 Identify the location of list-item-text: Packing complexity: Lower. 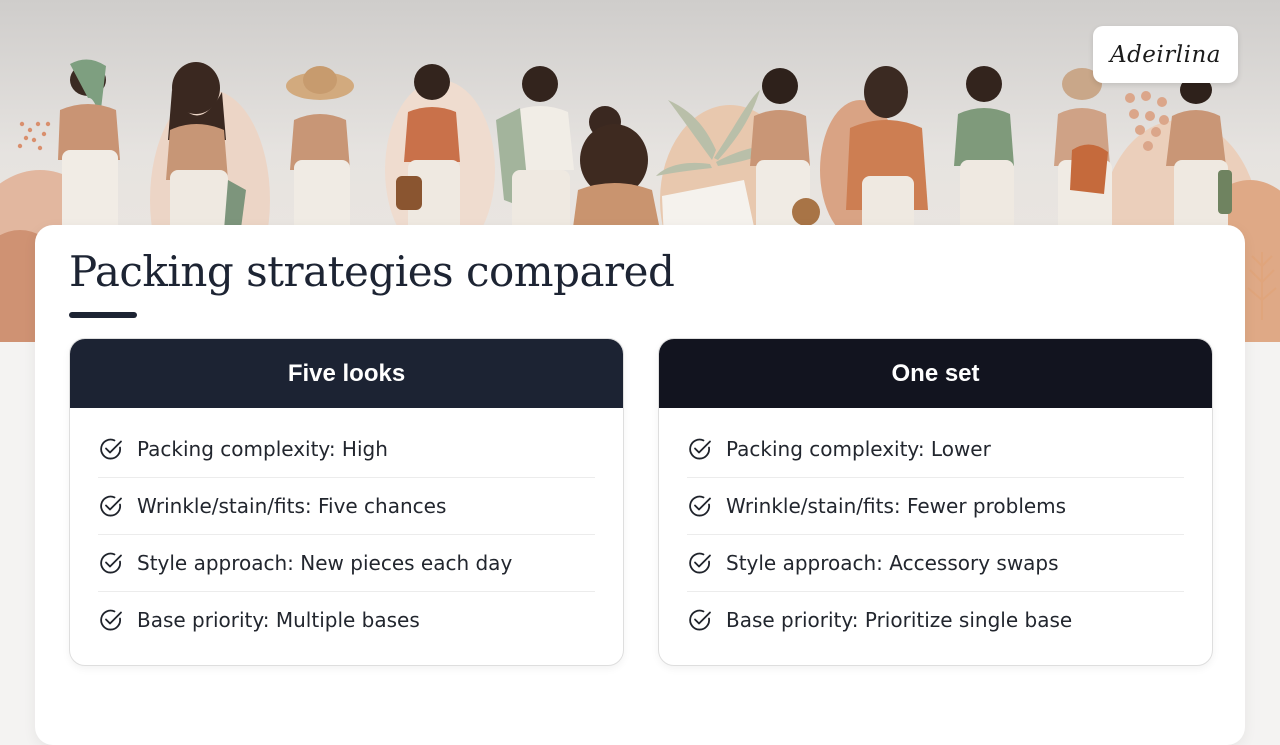
(858, 449).